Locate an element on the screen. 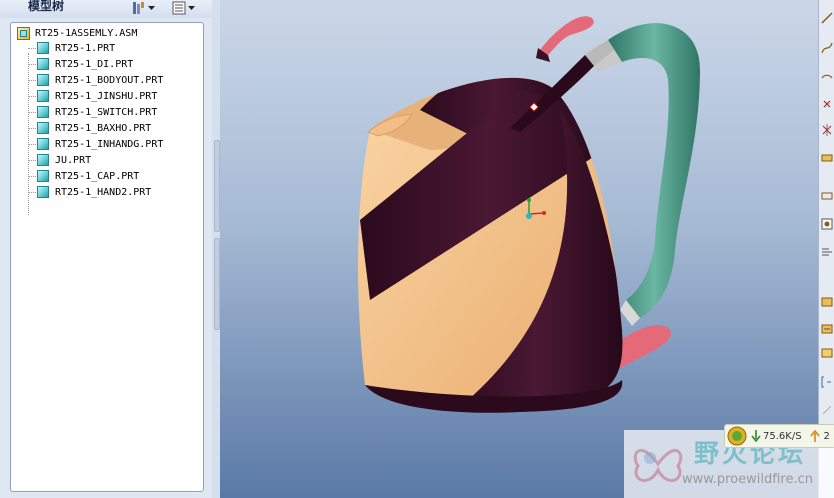  upload-speed: 2 is located at coordinates (826, 436).